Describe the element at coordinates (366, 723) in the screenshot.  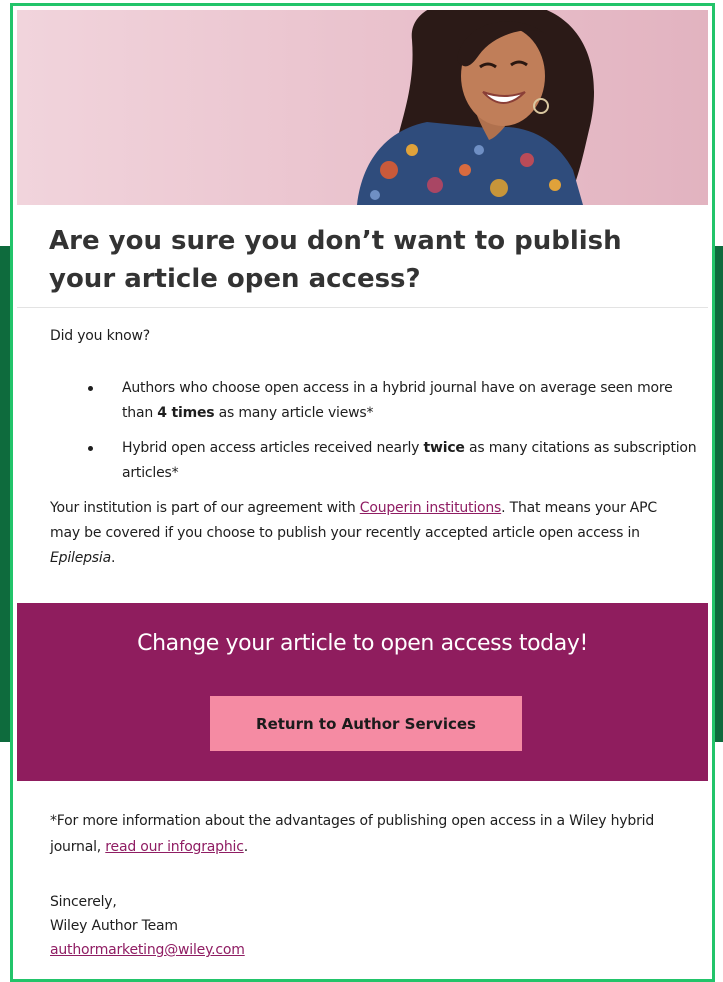
I see `return-to-author-services-button: Return to Author Services` at that location.